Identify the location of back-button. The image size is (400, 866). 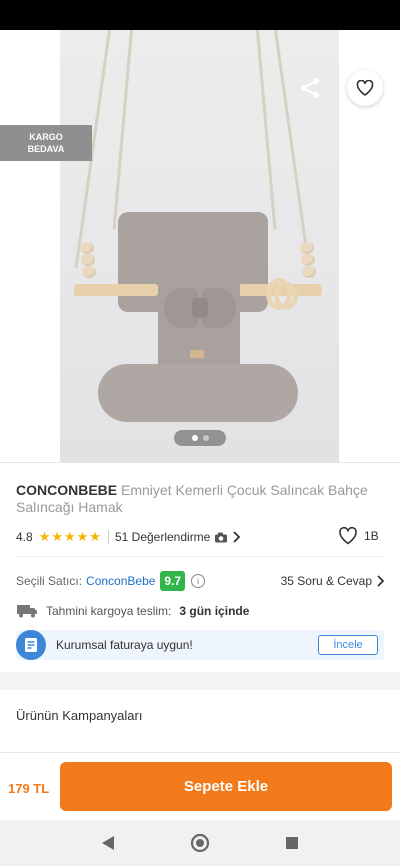
(29, 88).